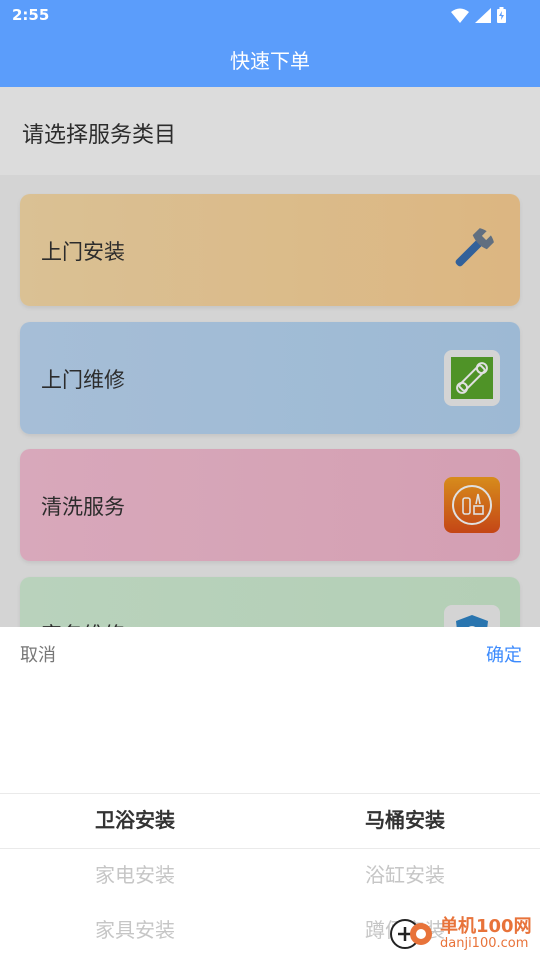  Describe the element at coordinates (405, 820) in the screenshot. I see `picker-option: 马桶安装` at that location.